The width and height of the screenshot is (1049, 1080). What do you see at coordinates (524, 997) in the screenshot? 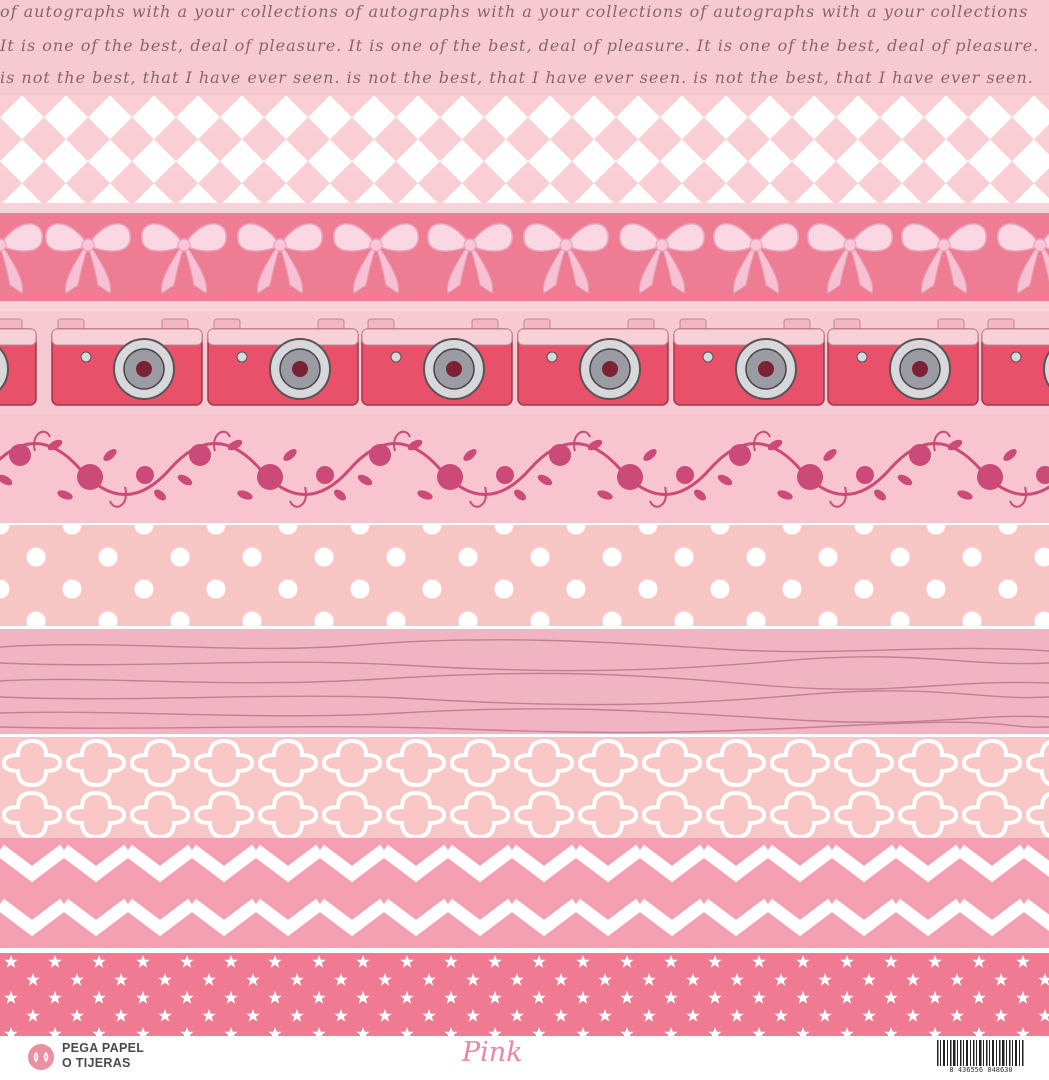
I see `stars-pattern` at bounding box center [524, 997].